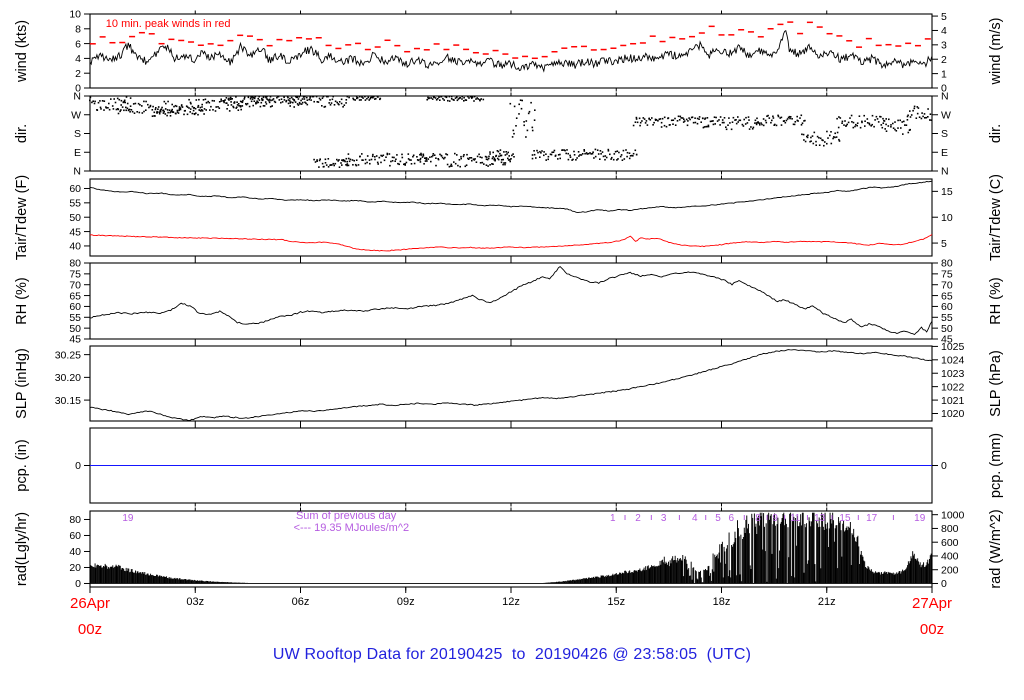 The image size is (1024, 700). What do you see at coordinates (352, 528) in the screenshot?
I see `annotation-sum-note-line2: <--- 19.35 MJoules/m^2` at bounding box center [352, 528].